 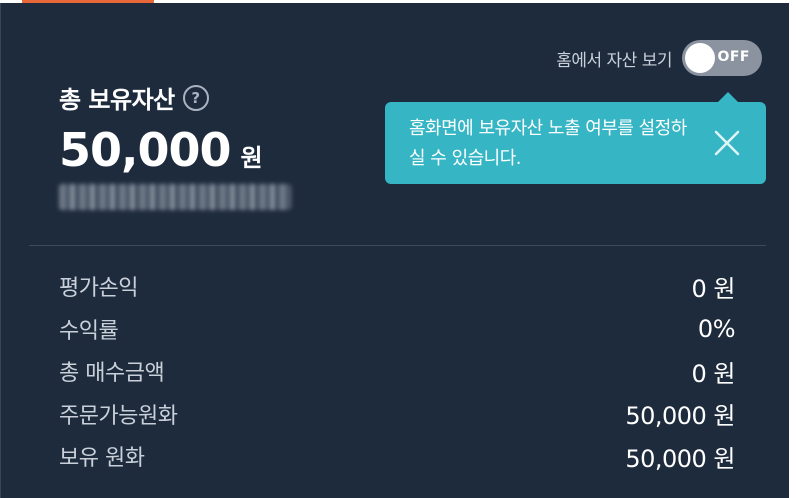 What do you see at coordinates (700, 58) in the screenshot?
I see `toggle-knob` at bounding box center [700, 58].